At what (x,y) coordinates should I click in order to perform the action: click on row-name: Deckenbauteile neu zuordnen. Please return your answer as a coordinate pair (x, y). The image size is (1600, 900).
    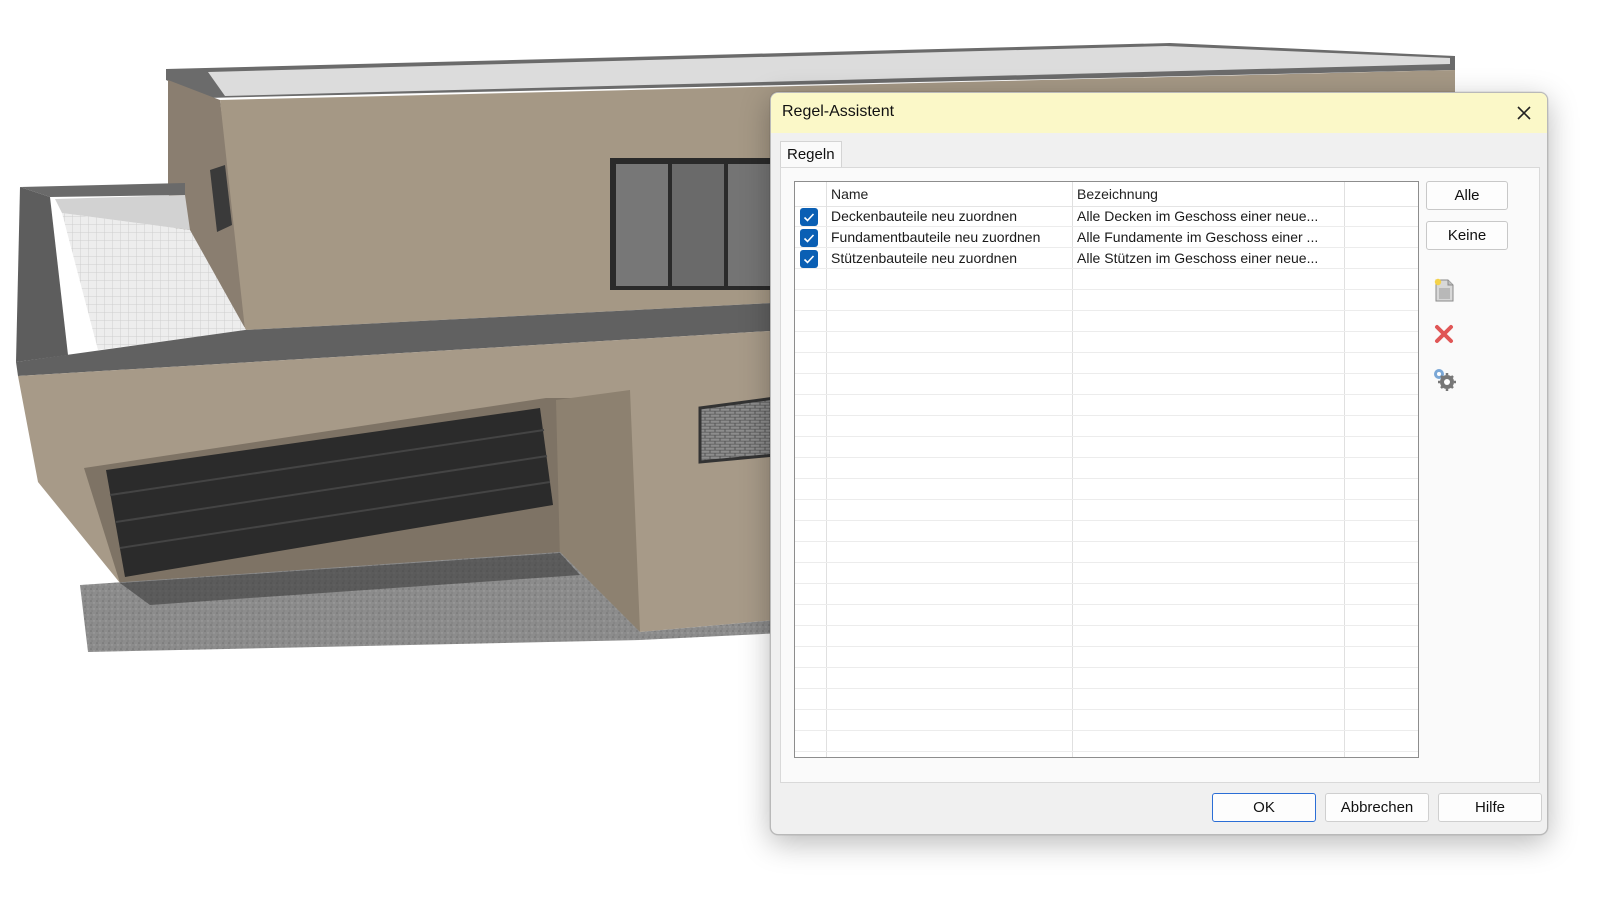
    Looking at the image, I should click on (924, 216).